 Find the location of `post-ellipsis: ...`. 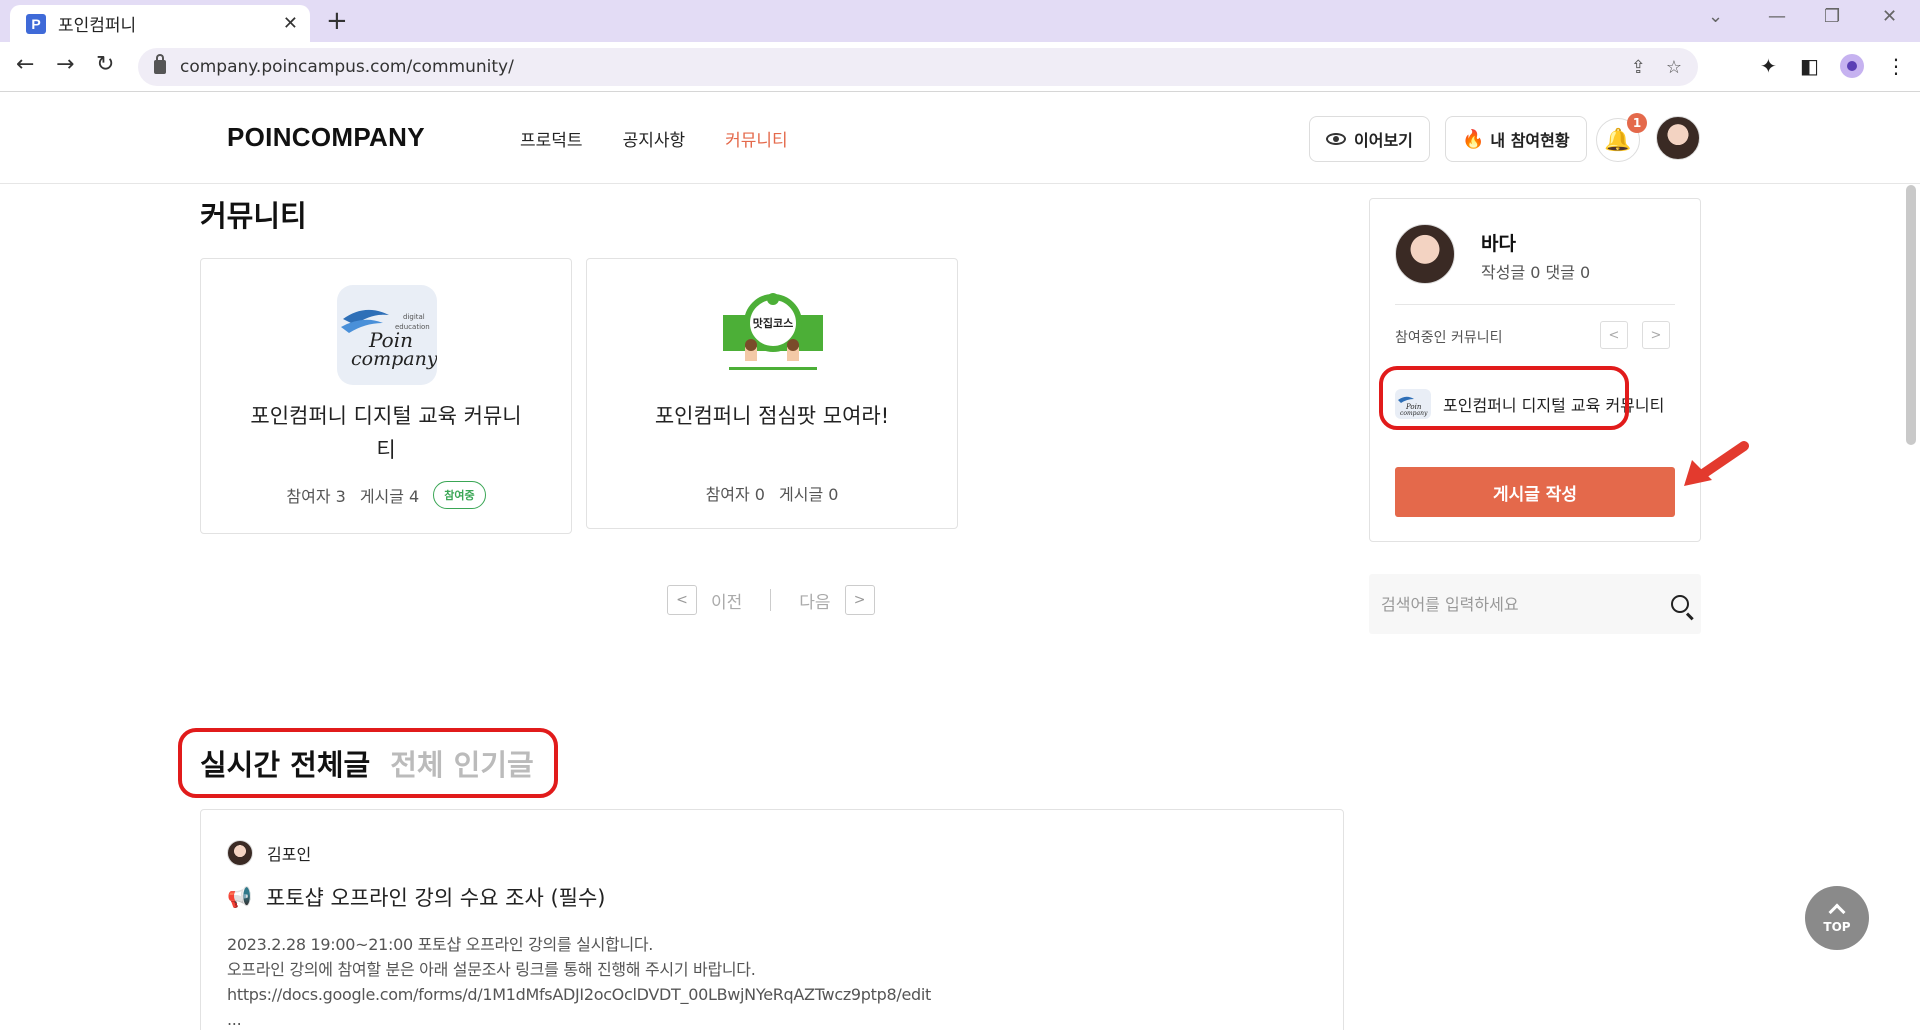

post-ellipsis: ... is located at coordinates (234, 1019).